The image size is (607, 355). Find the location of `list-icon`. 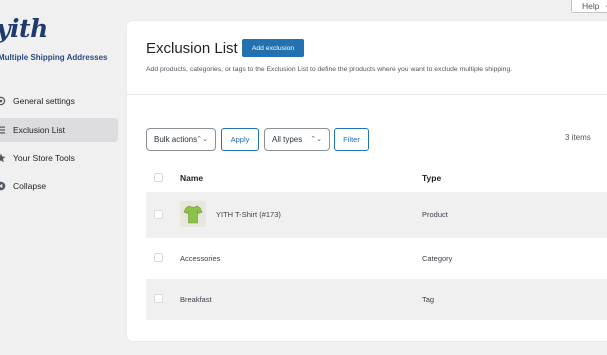

list-icon is located at coordinates (2, 130).